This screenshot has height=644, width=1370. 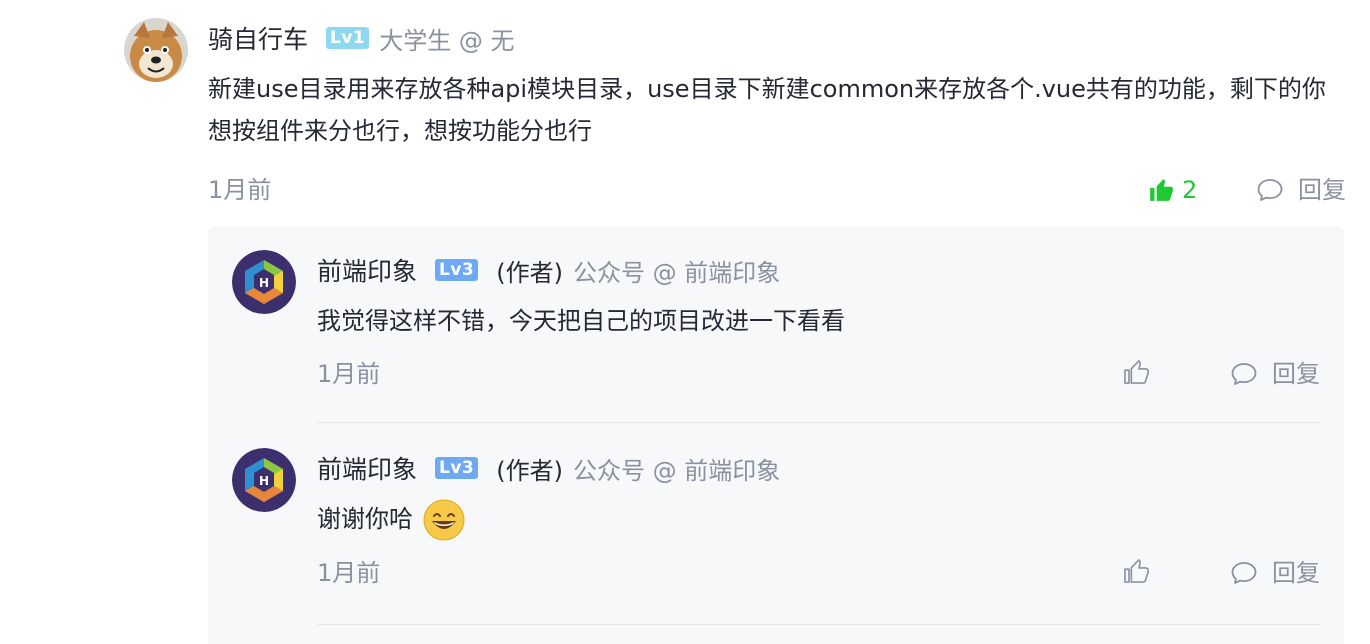 I want to click on username: 骑自行车, so click(x=258, y=38).